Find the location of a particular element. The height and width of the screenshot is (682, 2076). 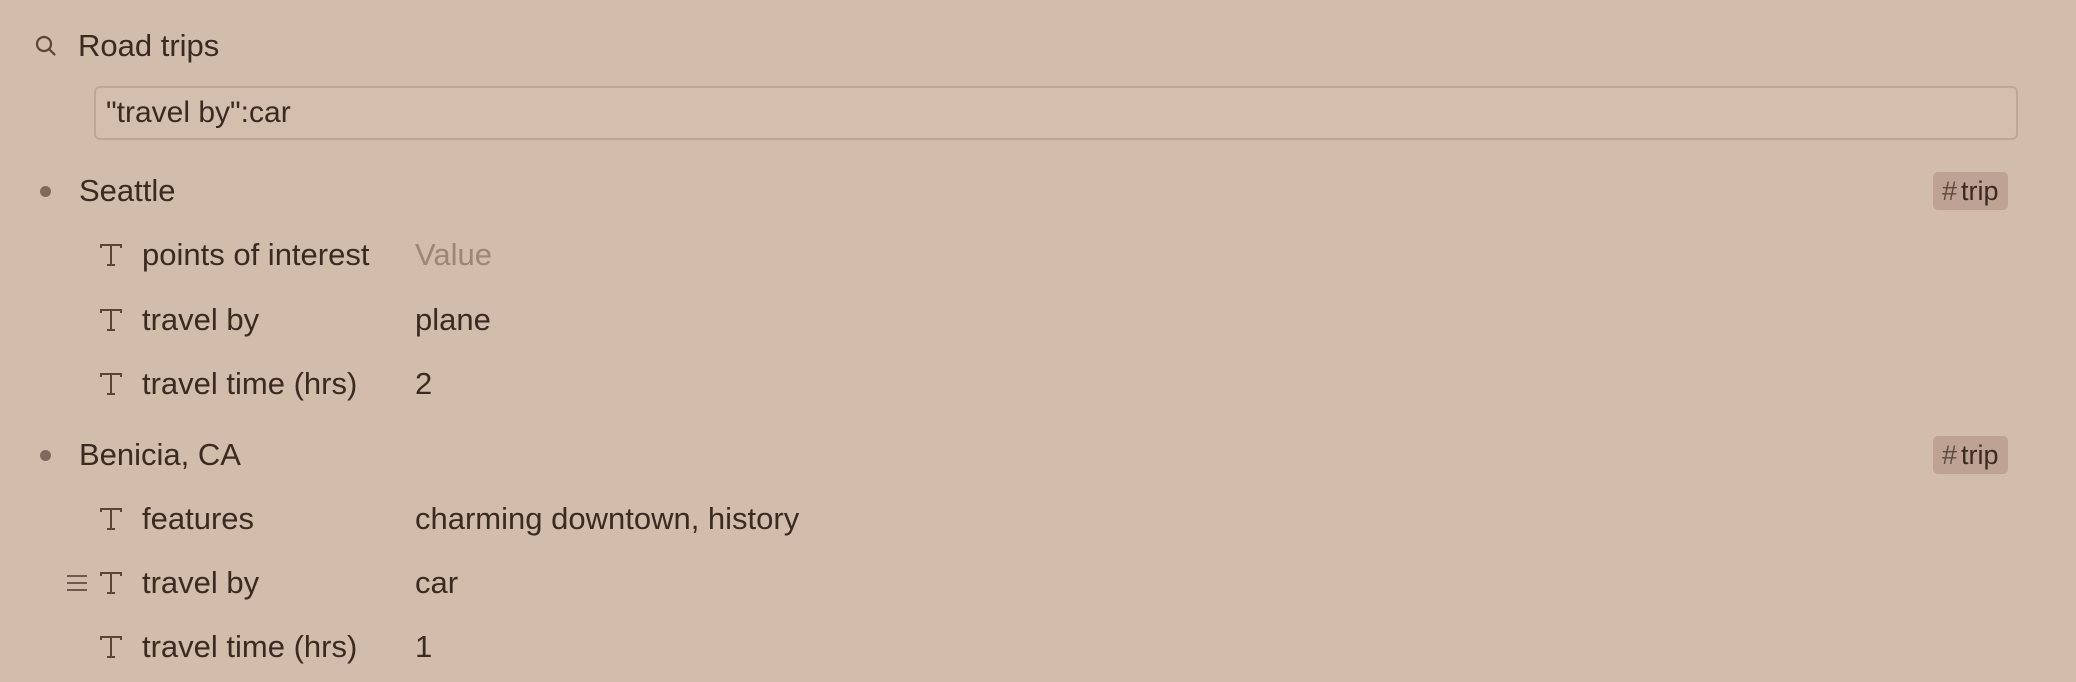

field-row: features charming downtown, history is located at coordinates (1038, 519).